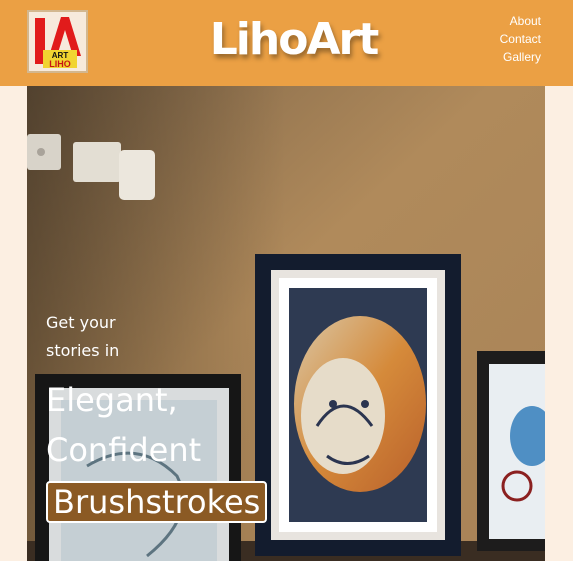  Describe the element at coordinates (97, 162) in the screenshot. I see `wall-socket` at that location.